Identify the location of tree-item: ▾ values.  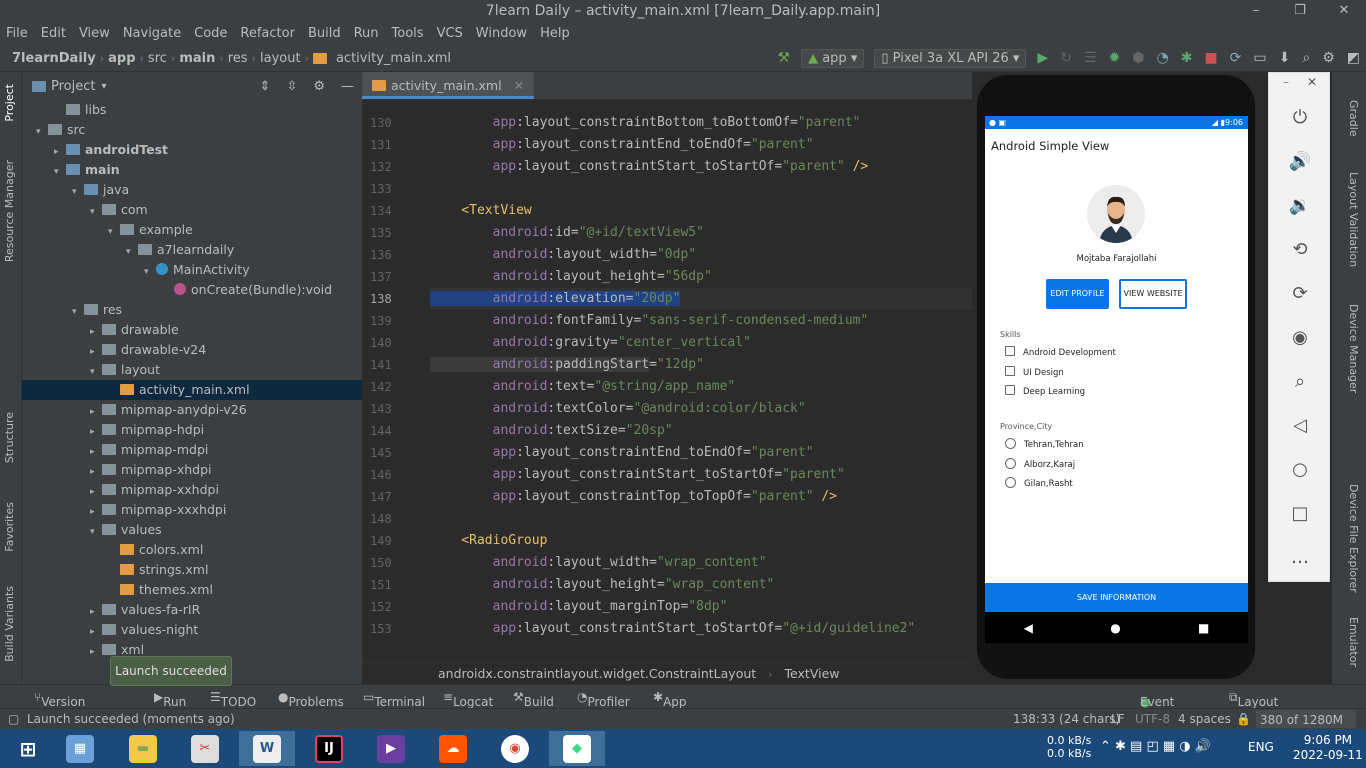
(192, 530).